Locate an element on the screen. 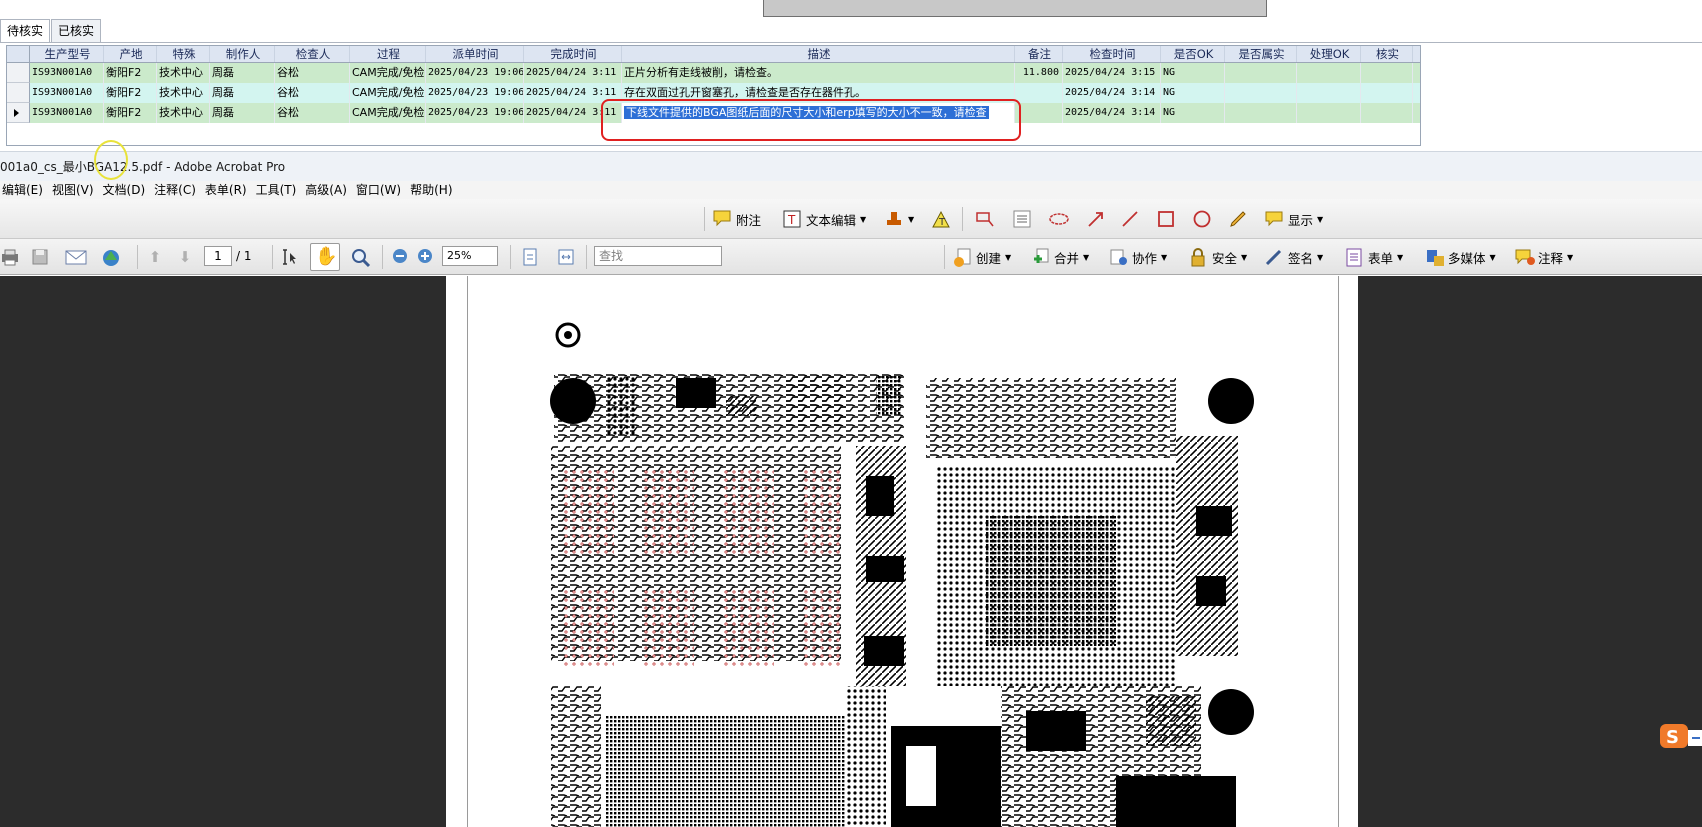 The image size is (1702, 827). svg-text: S is located at coordinates (1672, 737).